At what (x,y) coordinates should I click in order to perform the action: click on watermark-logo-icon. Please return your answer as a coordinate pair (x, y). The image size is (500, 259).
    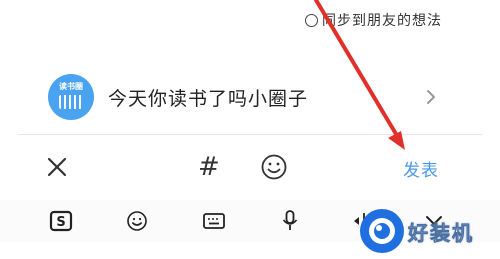
    Looking at the image, I should click on (382, 231).